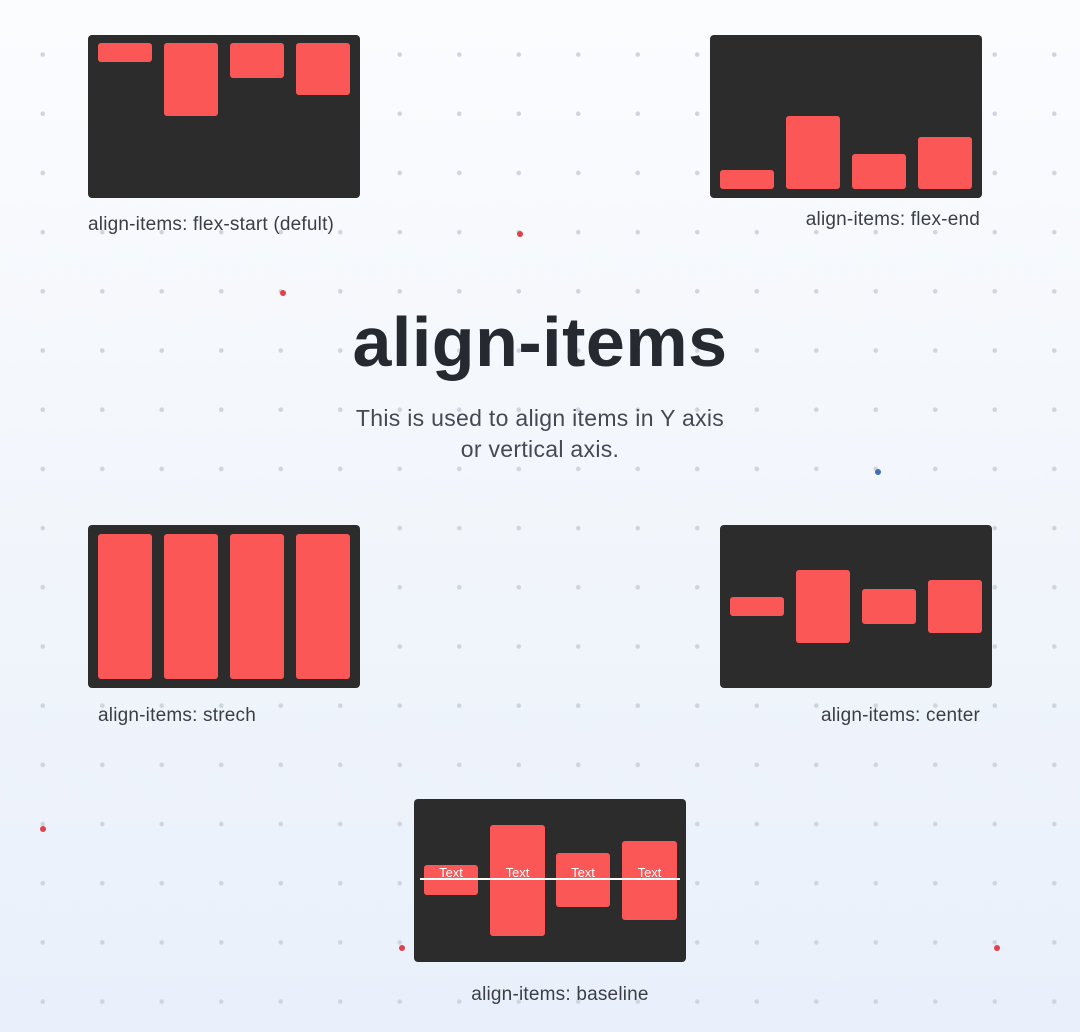  What do you see at coordinates (900, 715) in the screenshot?
I see `center-caption: align-items: center` at bounding box center [900, 715].